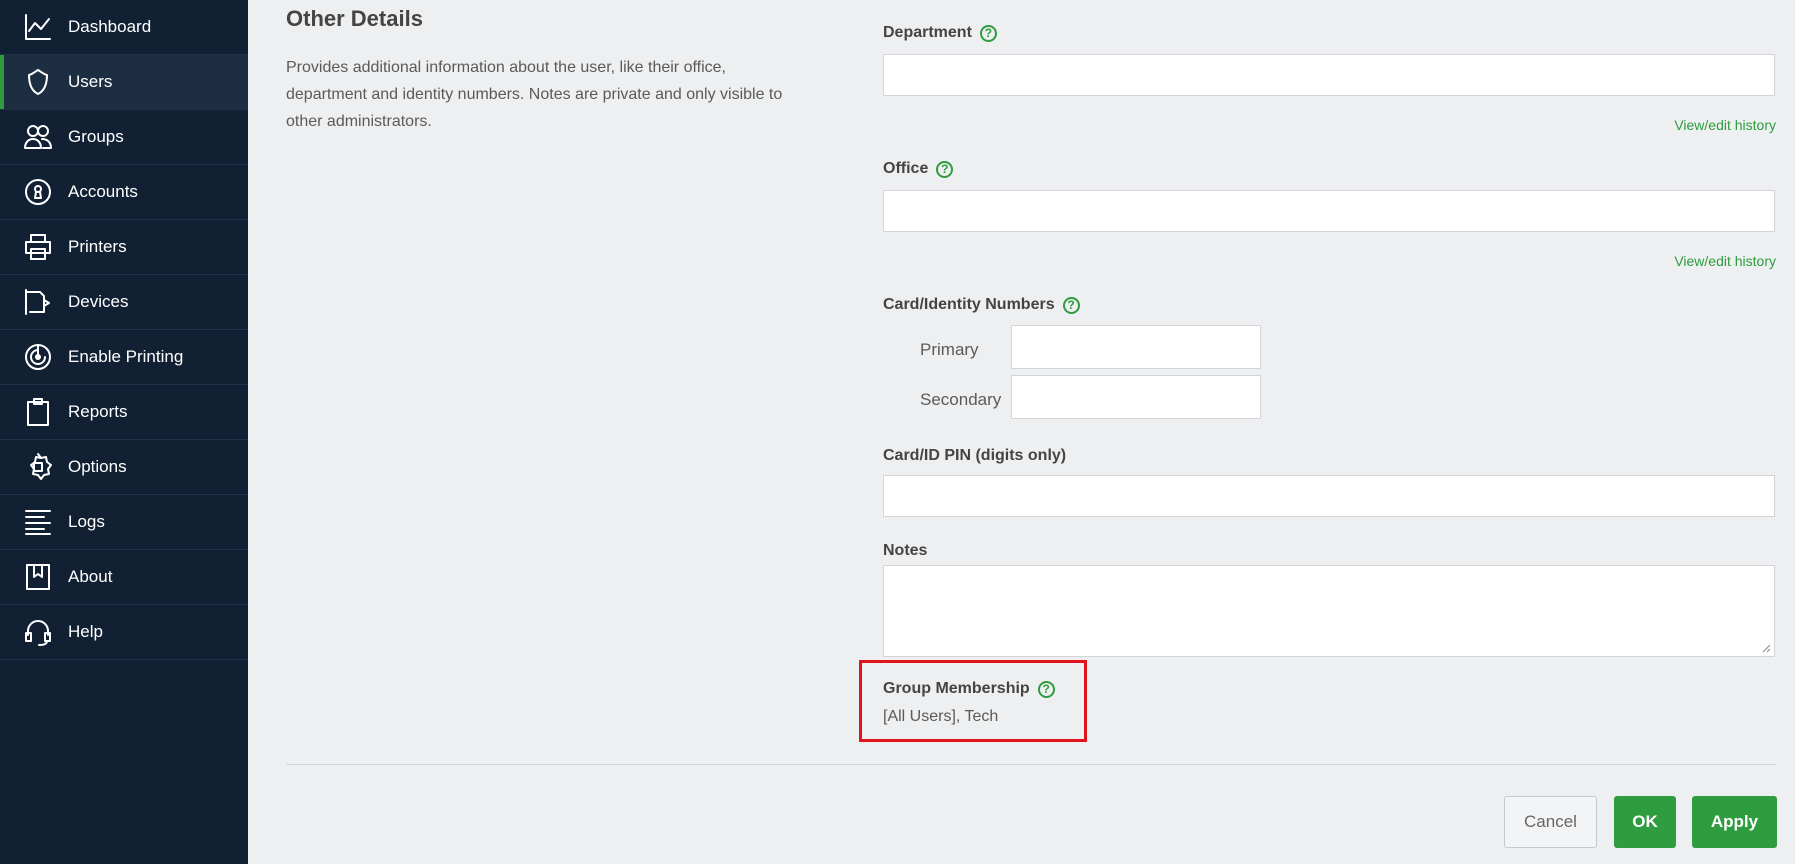 The height and width of the screenshot is (864, 1795). What do you see at coordinates (969, 304) in the screenshot?
I see `card-numbers-label-text: Card/Identity Numbers` at bounding box center [969, 304].